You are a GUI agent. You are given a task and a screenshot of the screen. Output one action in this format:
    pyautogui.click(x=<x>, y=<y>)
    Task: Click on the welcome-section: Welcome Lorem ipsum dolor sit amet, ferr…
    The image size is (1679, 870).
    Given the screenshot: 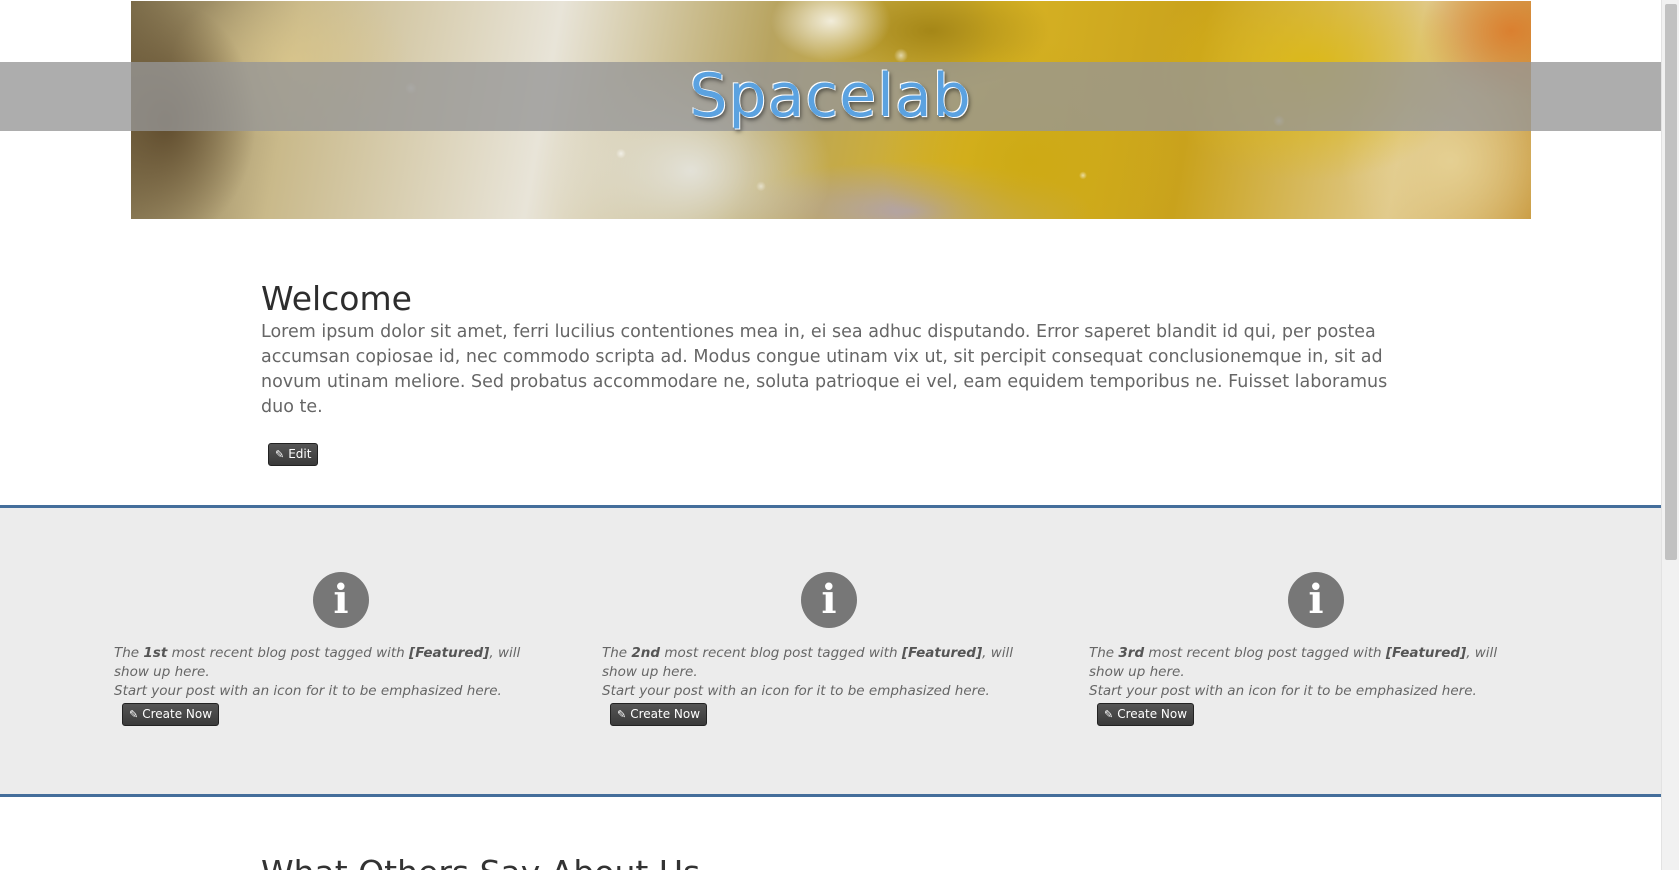 What is the action you would take?
    pyautogui.click(x=826, y=349)
    